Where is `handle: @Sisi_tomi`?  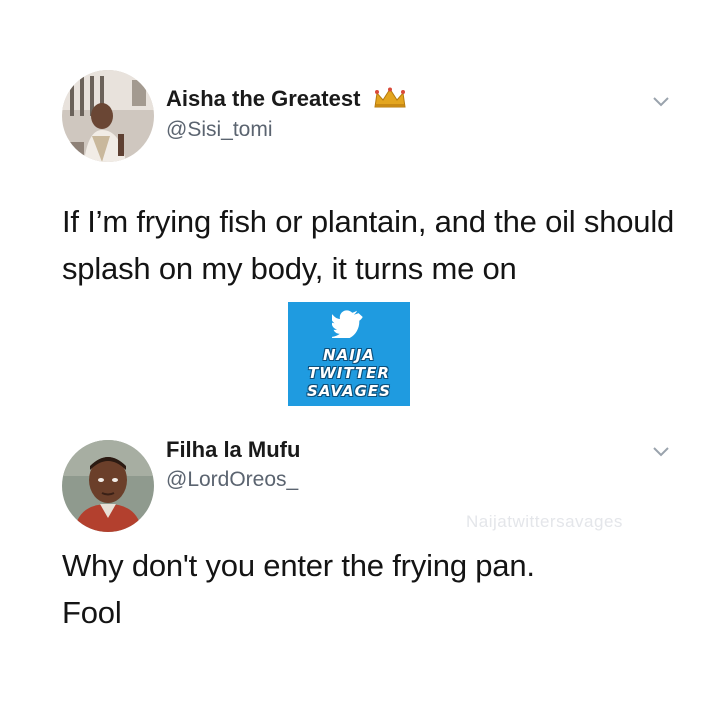
handle: @Sisi_tomi is located at coordinates (219, 130).